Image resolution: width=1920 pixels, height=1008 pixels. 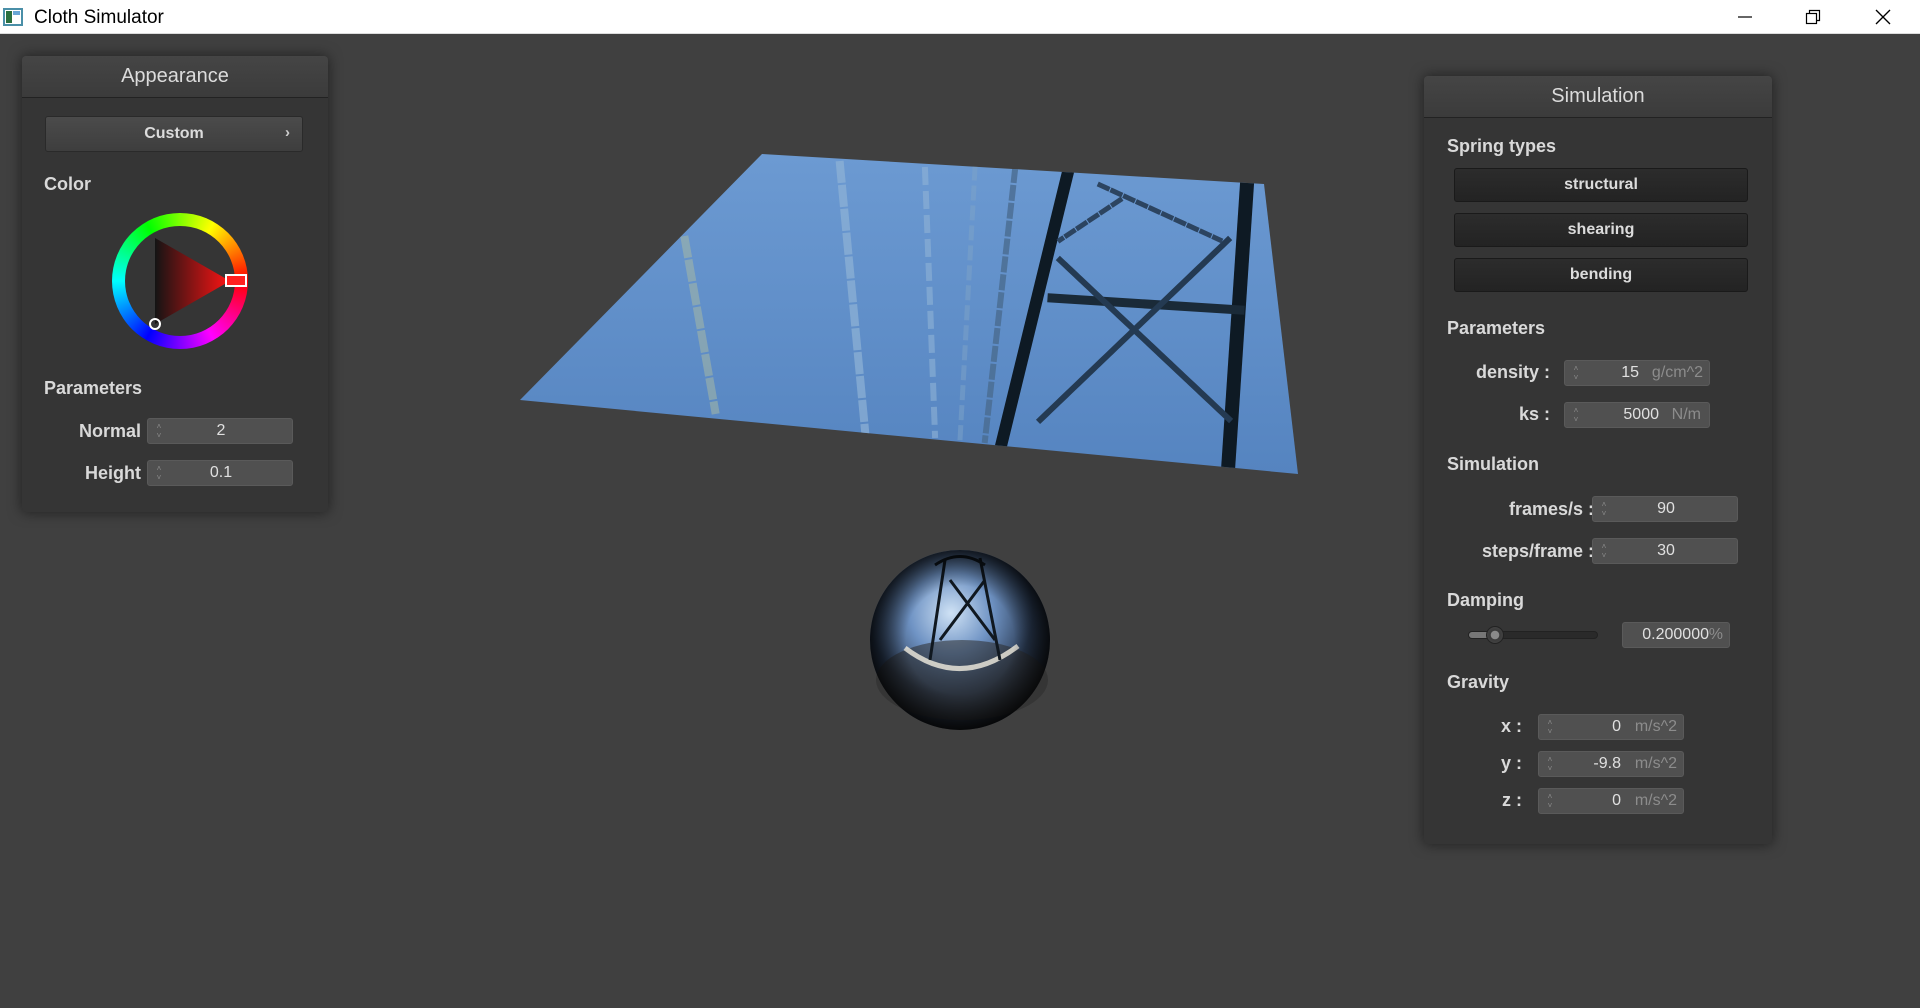 I want to click on collision-sphere, so click(x=960, y=640).